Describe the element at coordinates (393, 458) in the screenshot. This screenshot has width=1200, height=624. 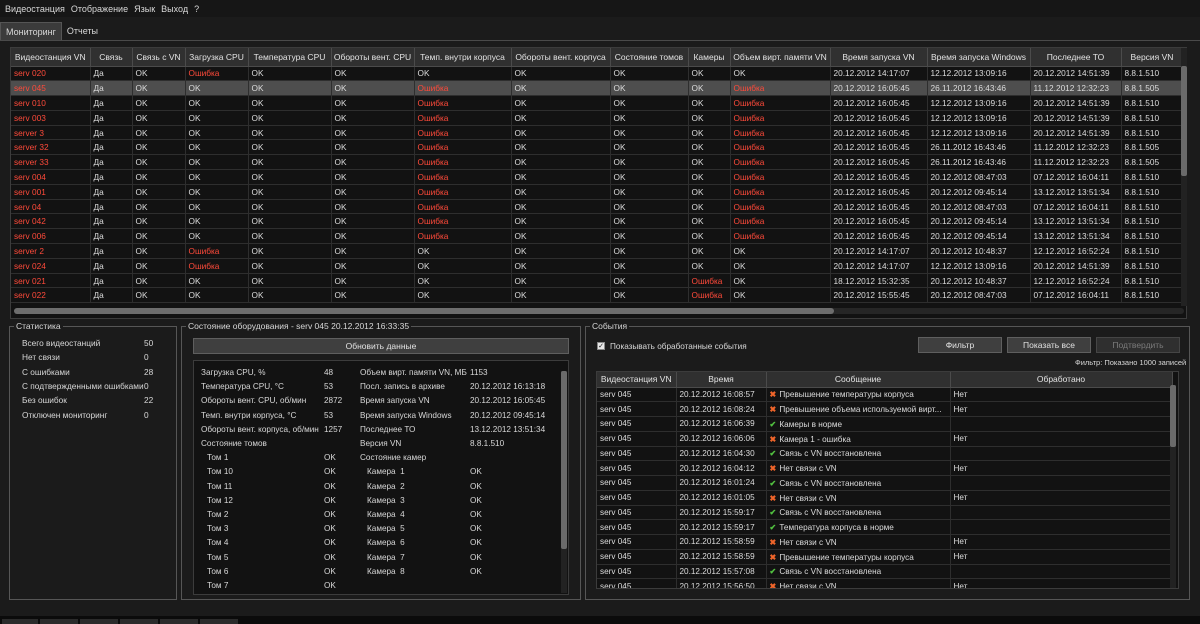
I see `cameras-title: Состояние камер` at that location.